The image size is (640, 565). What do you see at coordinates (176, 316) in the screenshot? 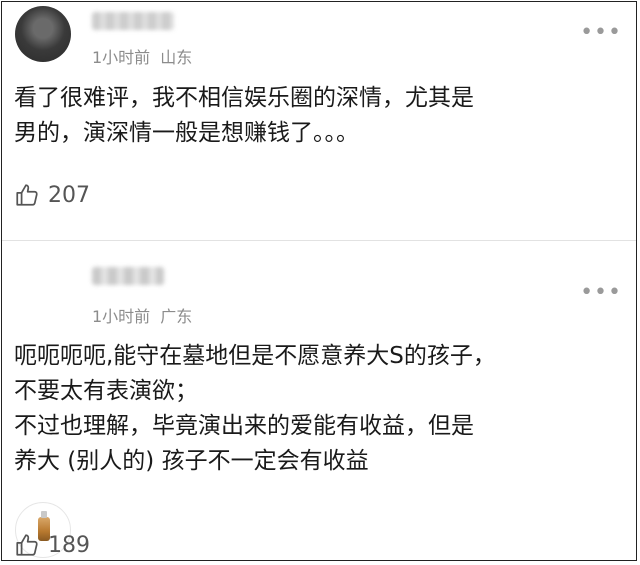
I see `comment-location: 广东` at bounding box center [176, 316].